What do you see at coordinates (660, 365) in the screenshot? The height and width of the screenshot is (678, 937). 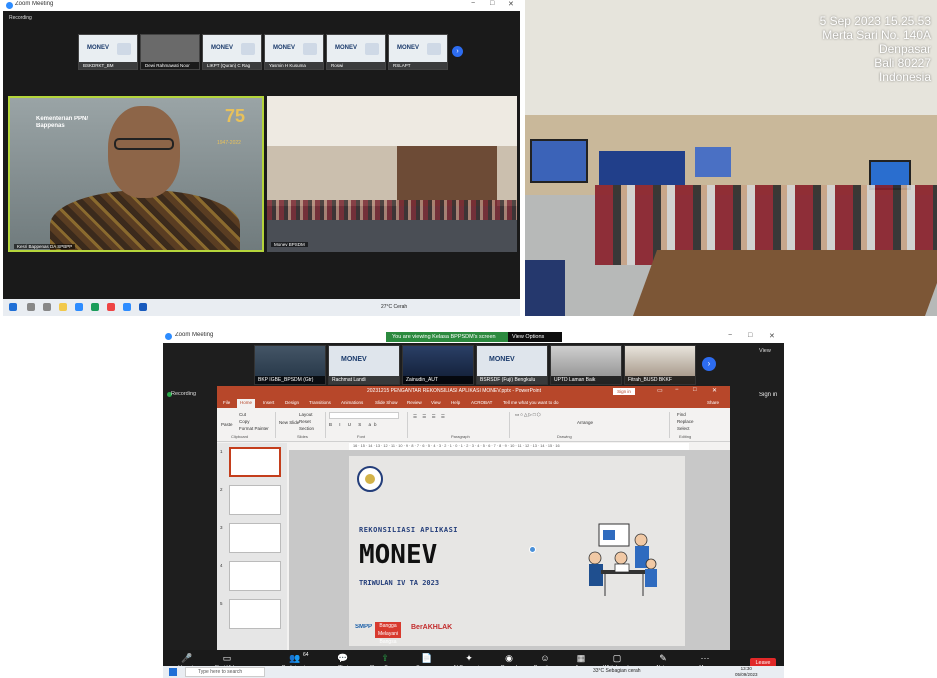 I see `participant-tile: Fitrah_BUSD BKKF` at bounding box center [660, 365].